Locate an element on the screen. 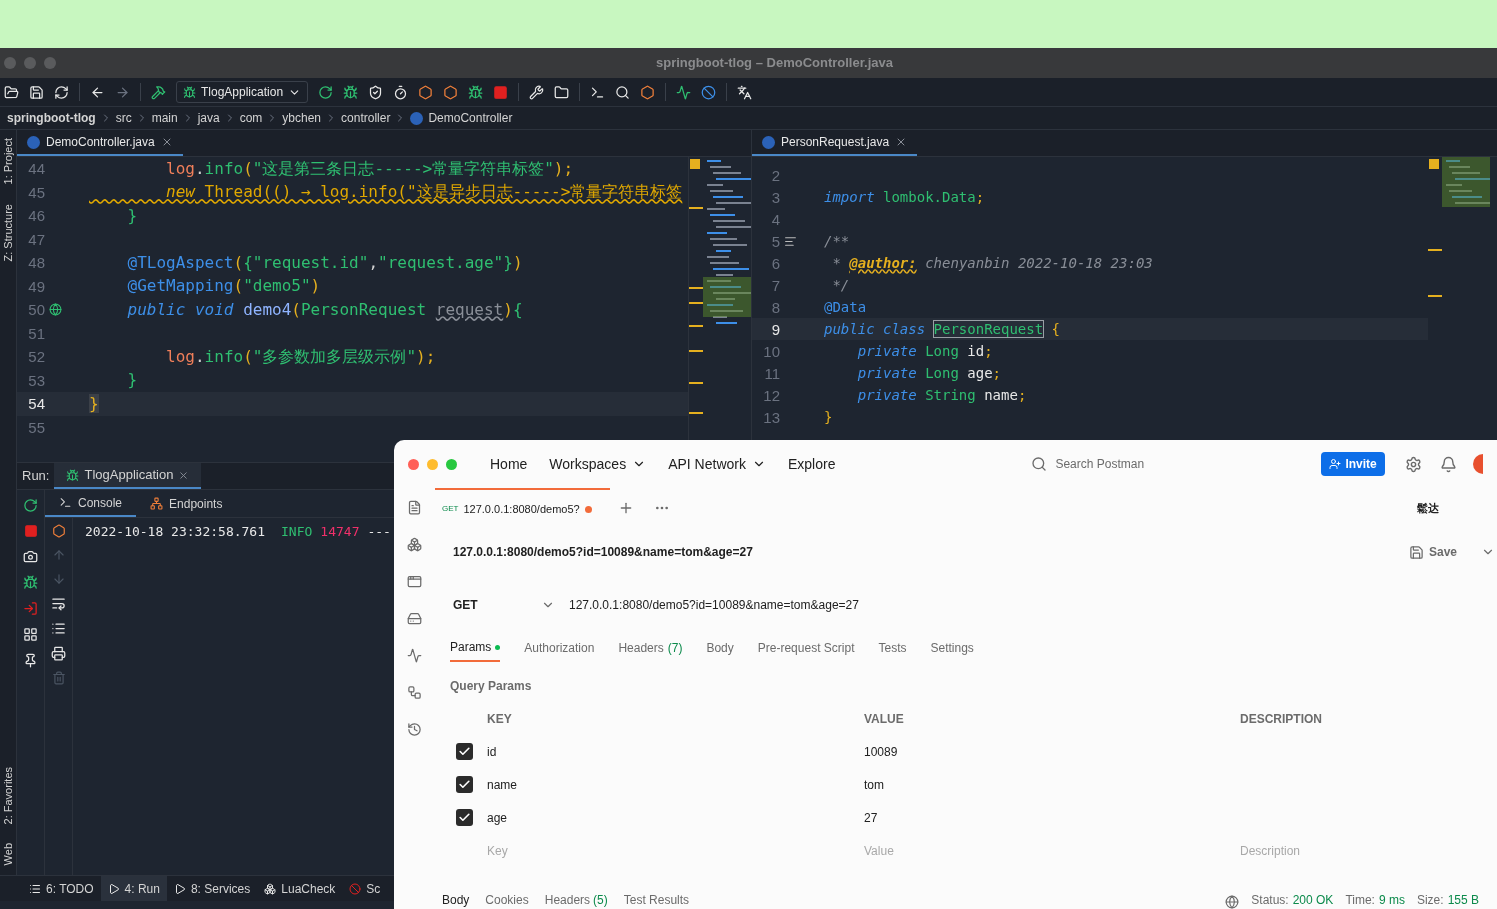  workspace-user: 鬆达 is located at coordinates (1428, 508).